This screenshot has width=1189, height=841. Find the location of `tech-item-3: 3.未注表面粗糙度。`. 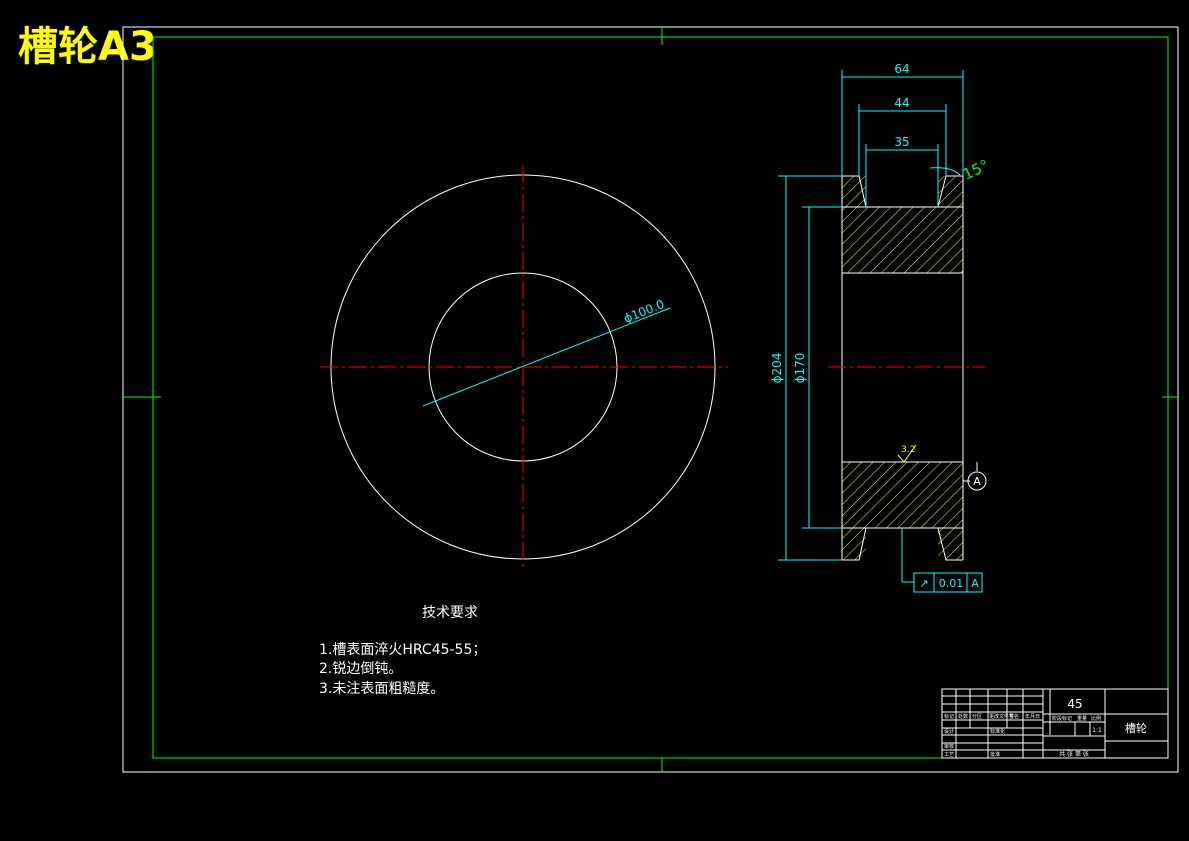

tech-item-3: 3.未注表面粗糙度。 is located at coordinates (381, 689).